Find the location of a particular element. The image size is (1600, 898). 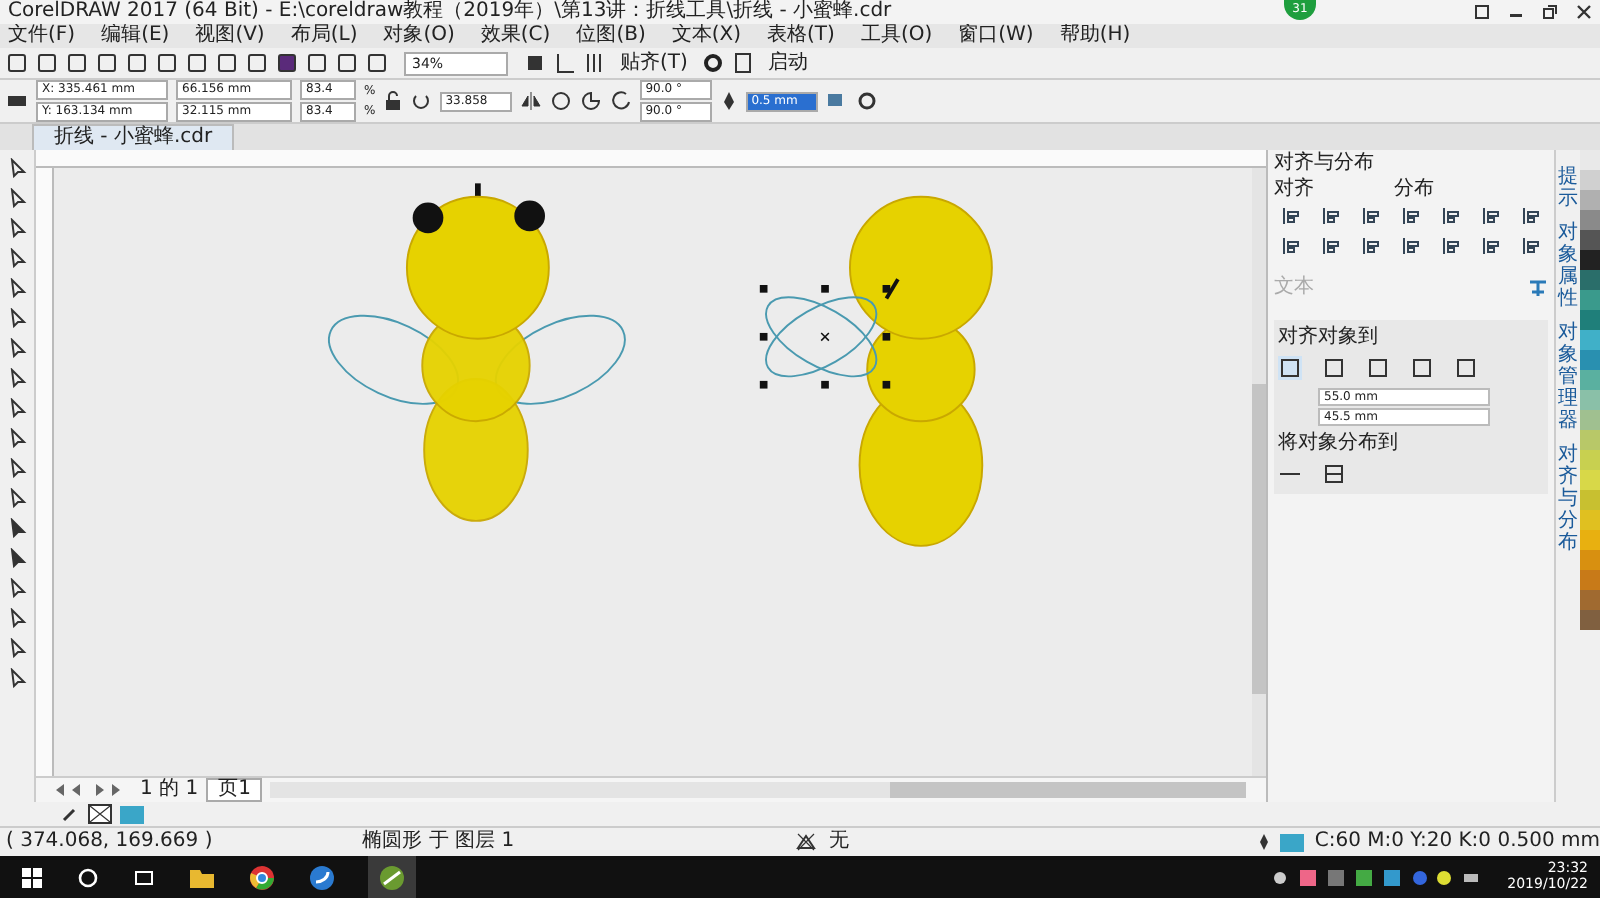

window-icon is located at coordinates (1482, 12).